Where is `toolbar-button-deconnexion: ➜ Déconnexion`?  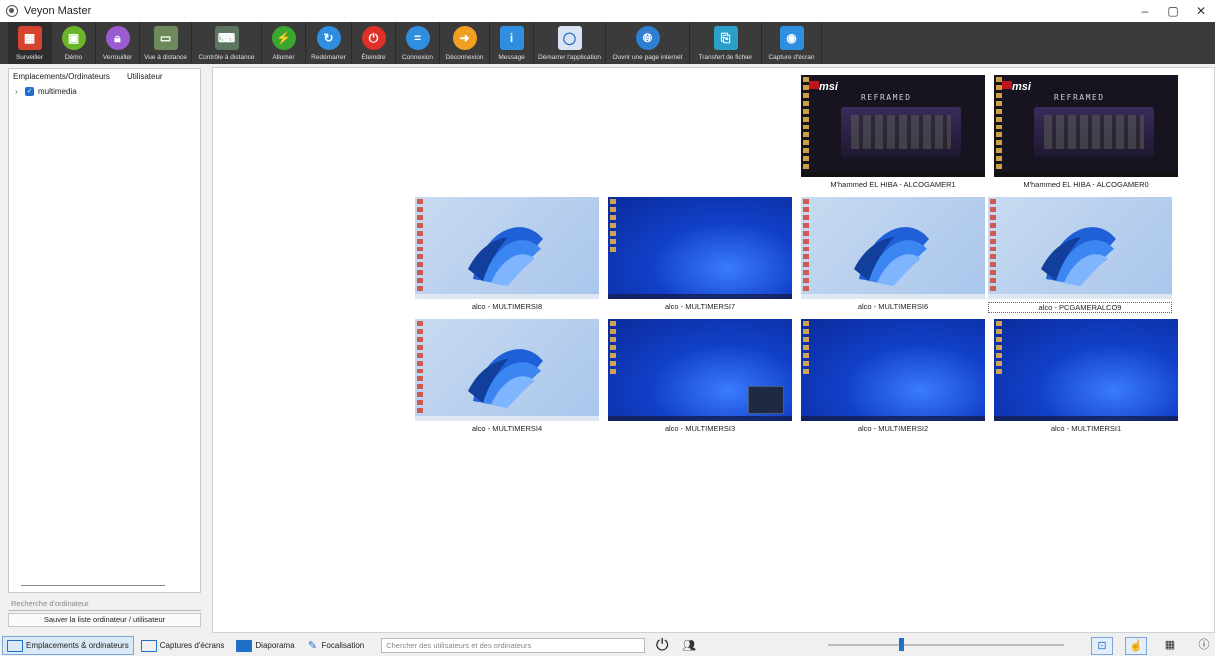 toolbar-button-deconnexion: ➜ Déconnexion is located at coordinates (465, 43).